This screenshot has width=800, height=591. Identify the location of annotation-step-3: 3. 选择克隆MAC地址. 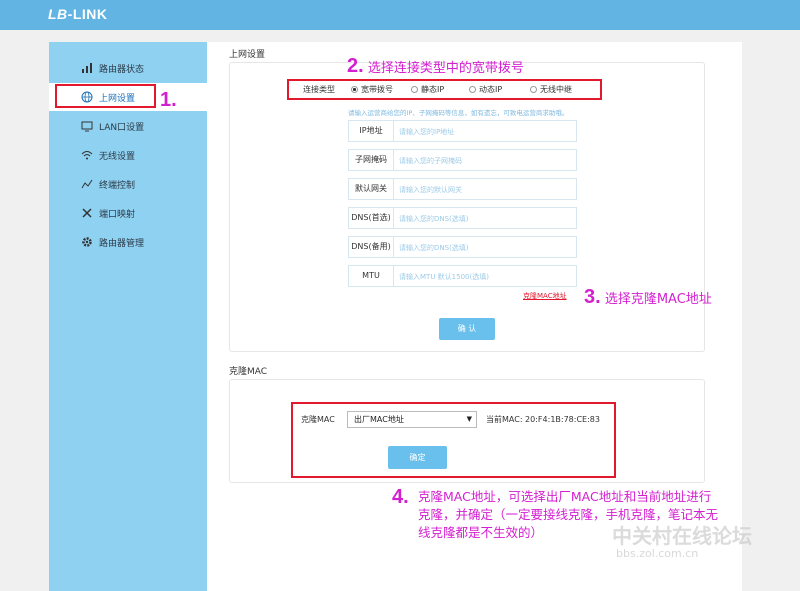
(648, 297).